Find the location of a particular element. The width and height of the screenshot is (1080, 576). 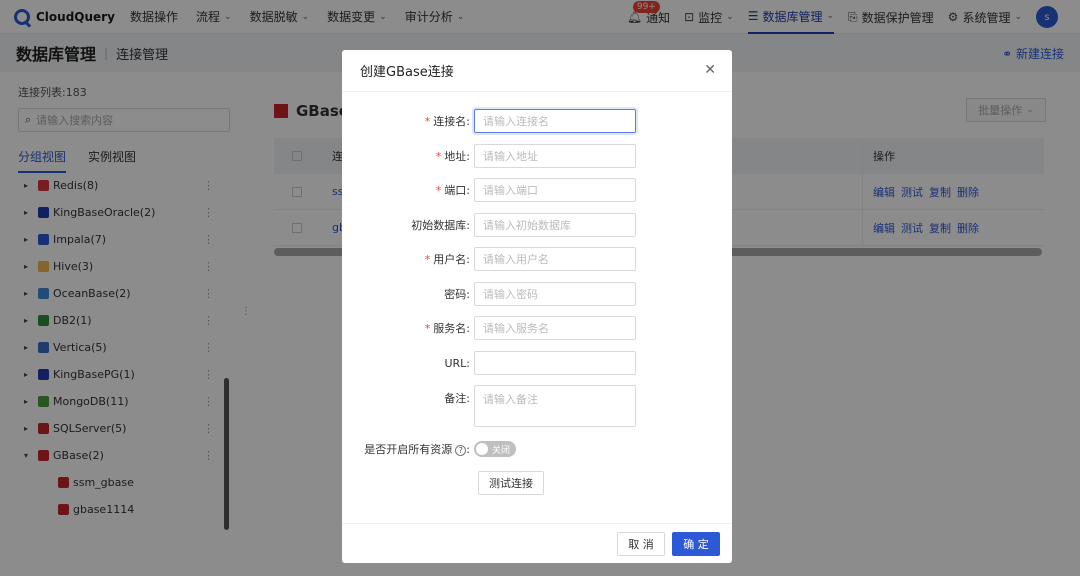

close-icon: ✕ is located at coordinates (710, 70).